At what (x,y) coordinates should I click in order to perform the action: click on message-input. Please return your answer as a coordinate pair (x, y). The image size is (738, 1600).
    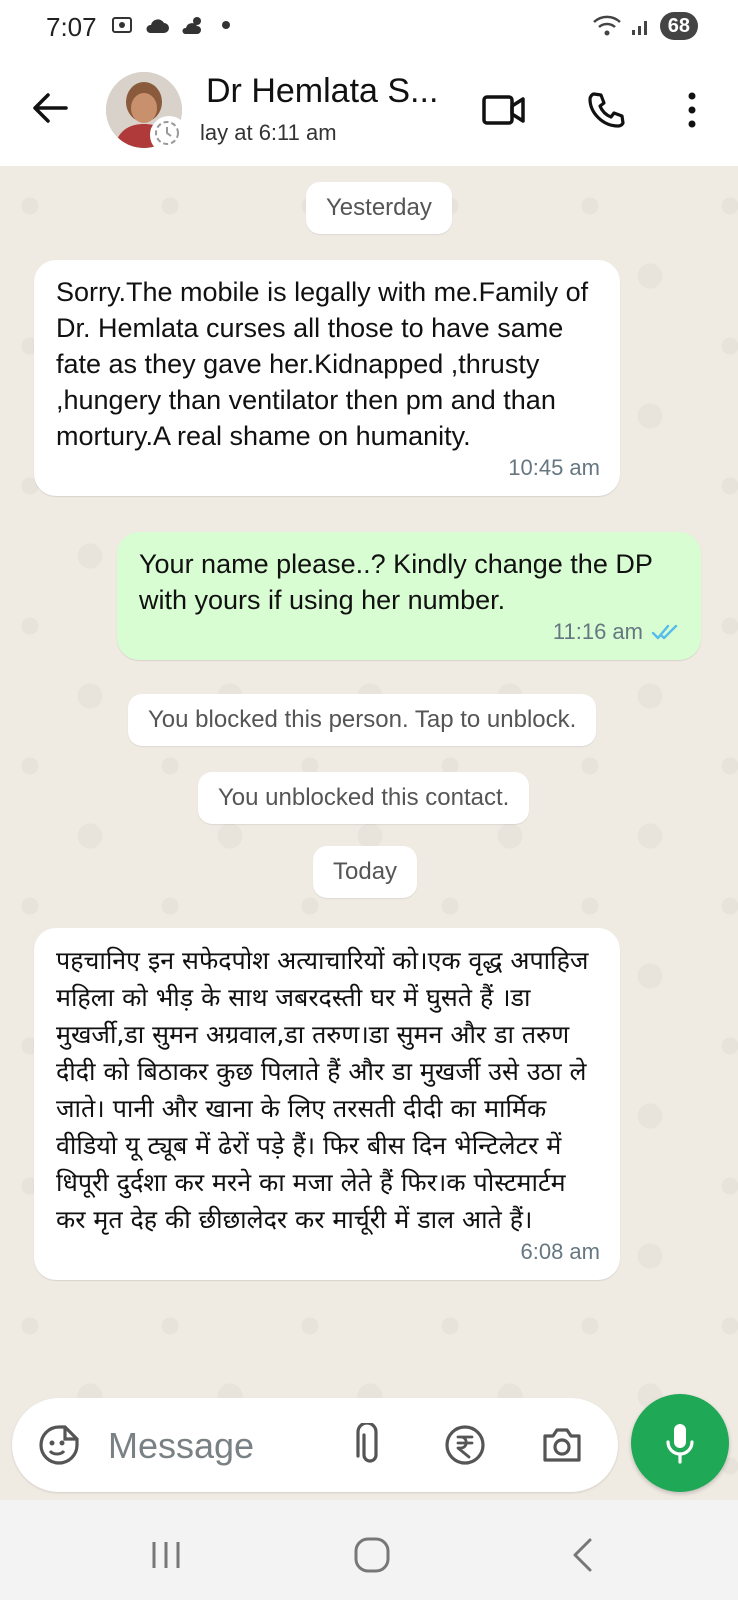
    Looking at the image, I should click on (218, 1446).